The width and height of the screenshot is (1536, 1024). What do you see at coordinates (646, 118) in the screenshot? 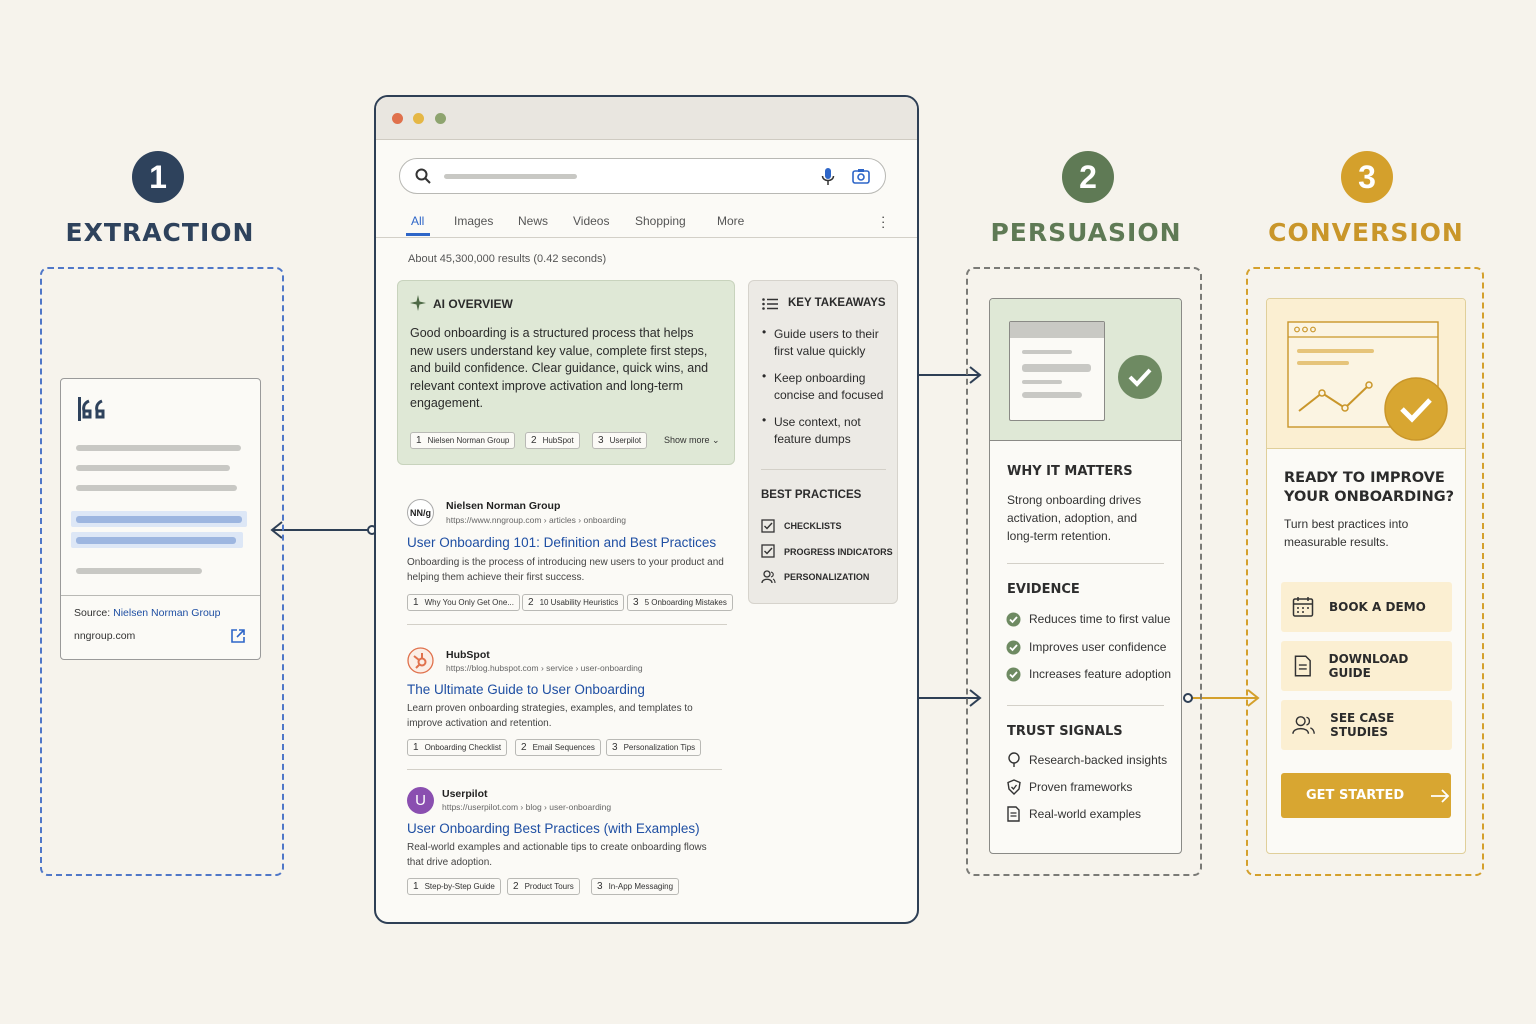
I see `browser-titlebar` at bounding box center [646, 118].